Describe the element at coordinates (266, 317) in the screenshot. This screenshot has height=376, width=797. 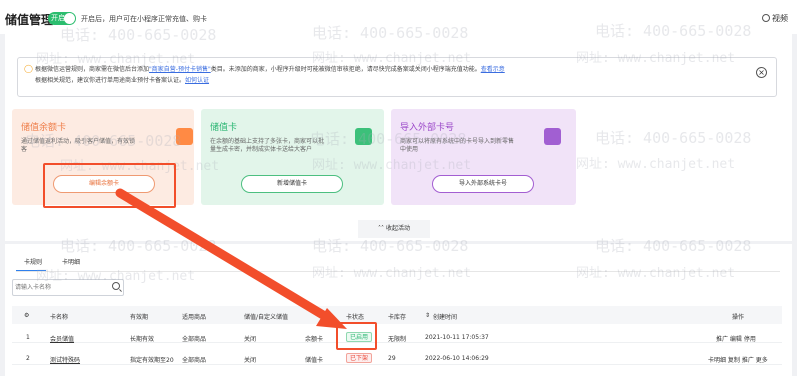
I see `col-custom: 储值/自定义储值` at that location.